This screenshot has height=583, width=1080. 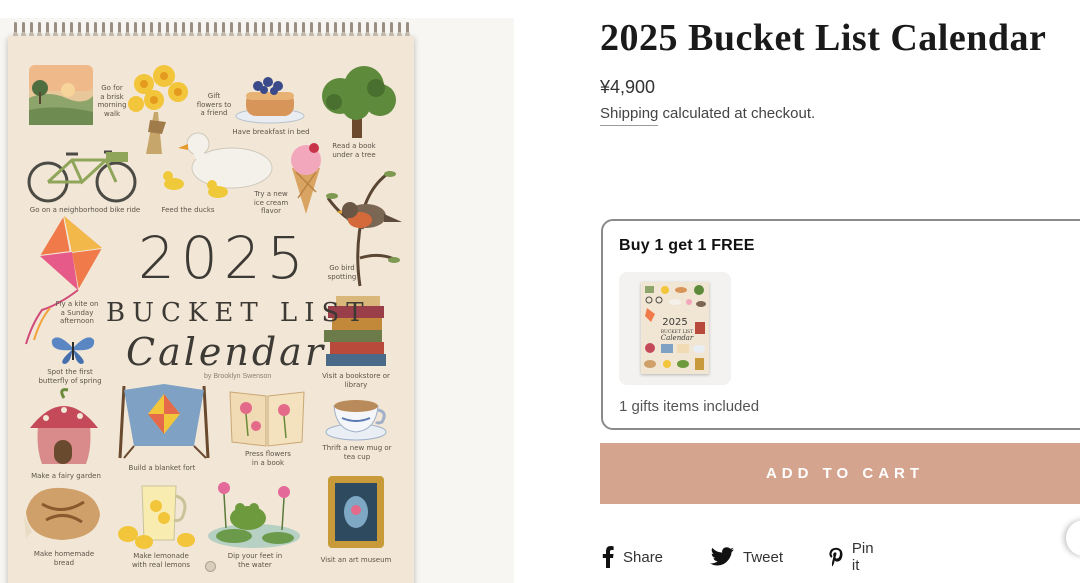 I want to click on product-title: 2025 Bucket List Calendar, so click(x=823, y=38).